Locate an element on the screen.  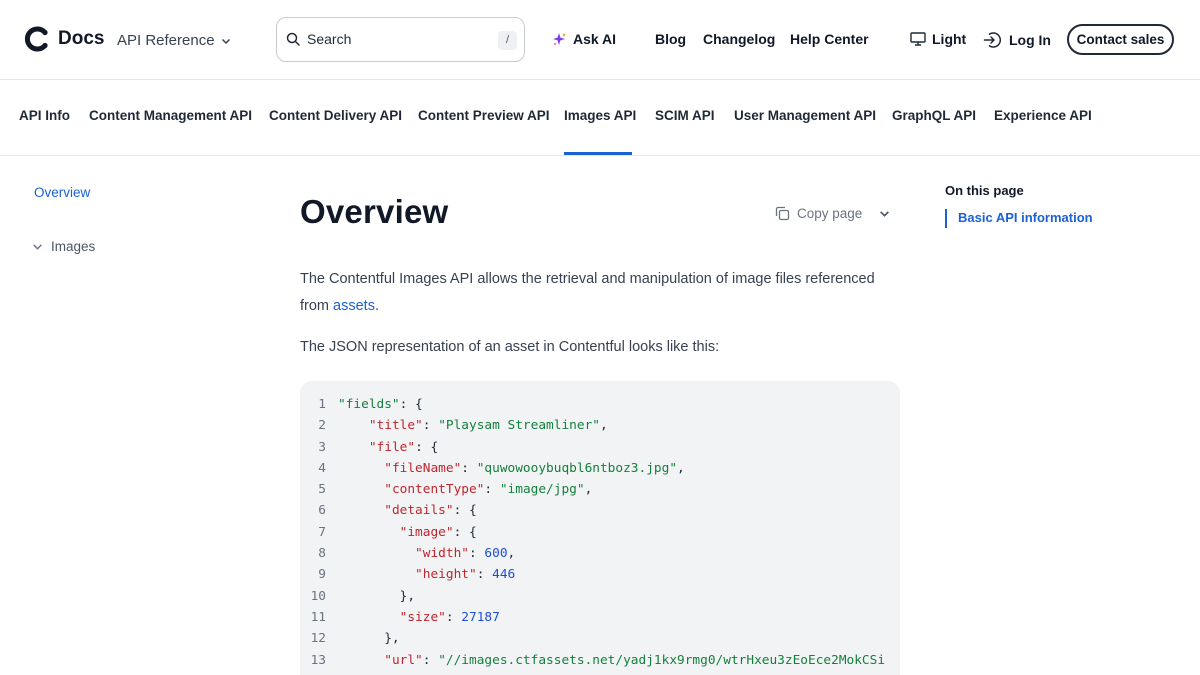
search-placeholder: Search is located at coordinates (329, 39).